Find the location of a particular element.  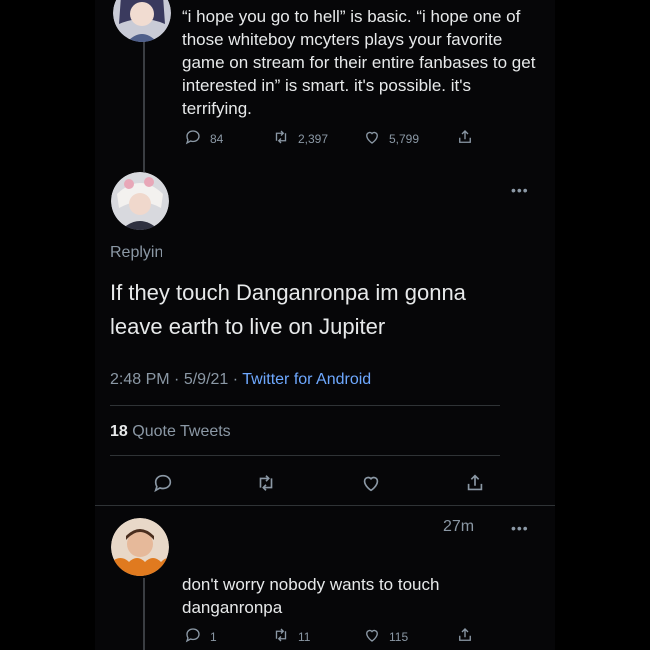

main-more-button: ••• is located at coordinates (520, 190).